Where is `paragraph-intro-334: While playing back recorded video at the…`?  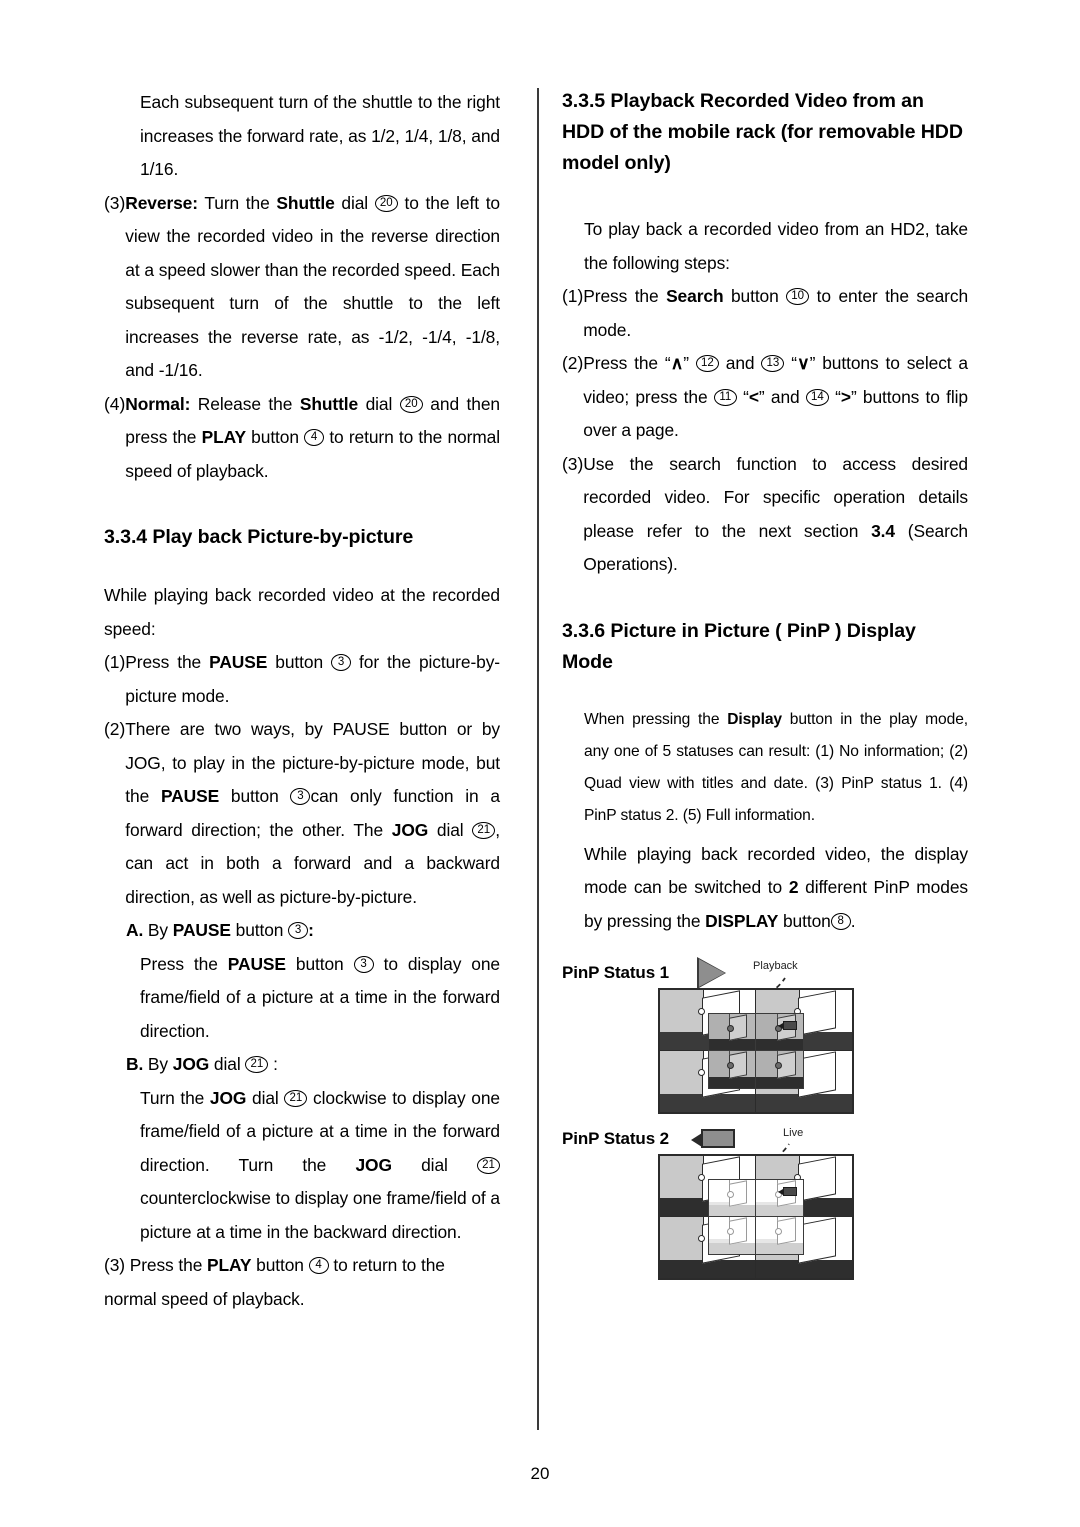 paragraph-intro-334: While playing back recorded video at the… is located at coordinates (302, 612).